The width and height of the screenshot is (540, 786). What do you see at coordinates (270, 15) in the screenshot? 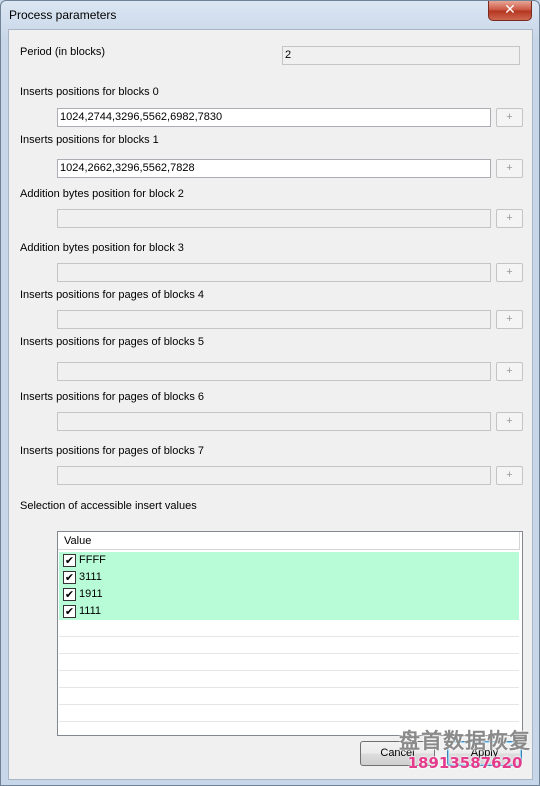
I see `title-bar: Process parameters ✕` at bounding box center [270, 15].